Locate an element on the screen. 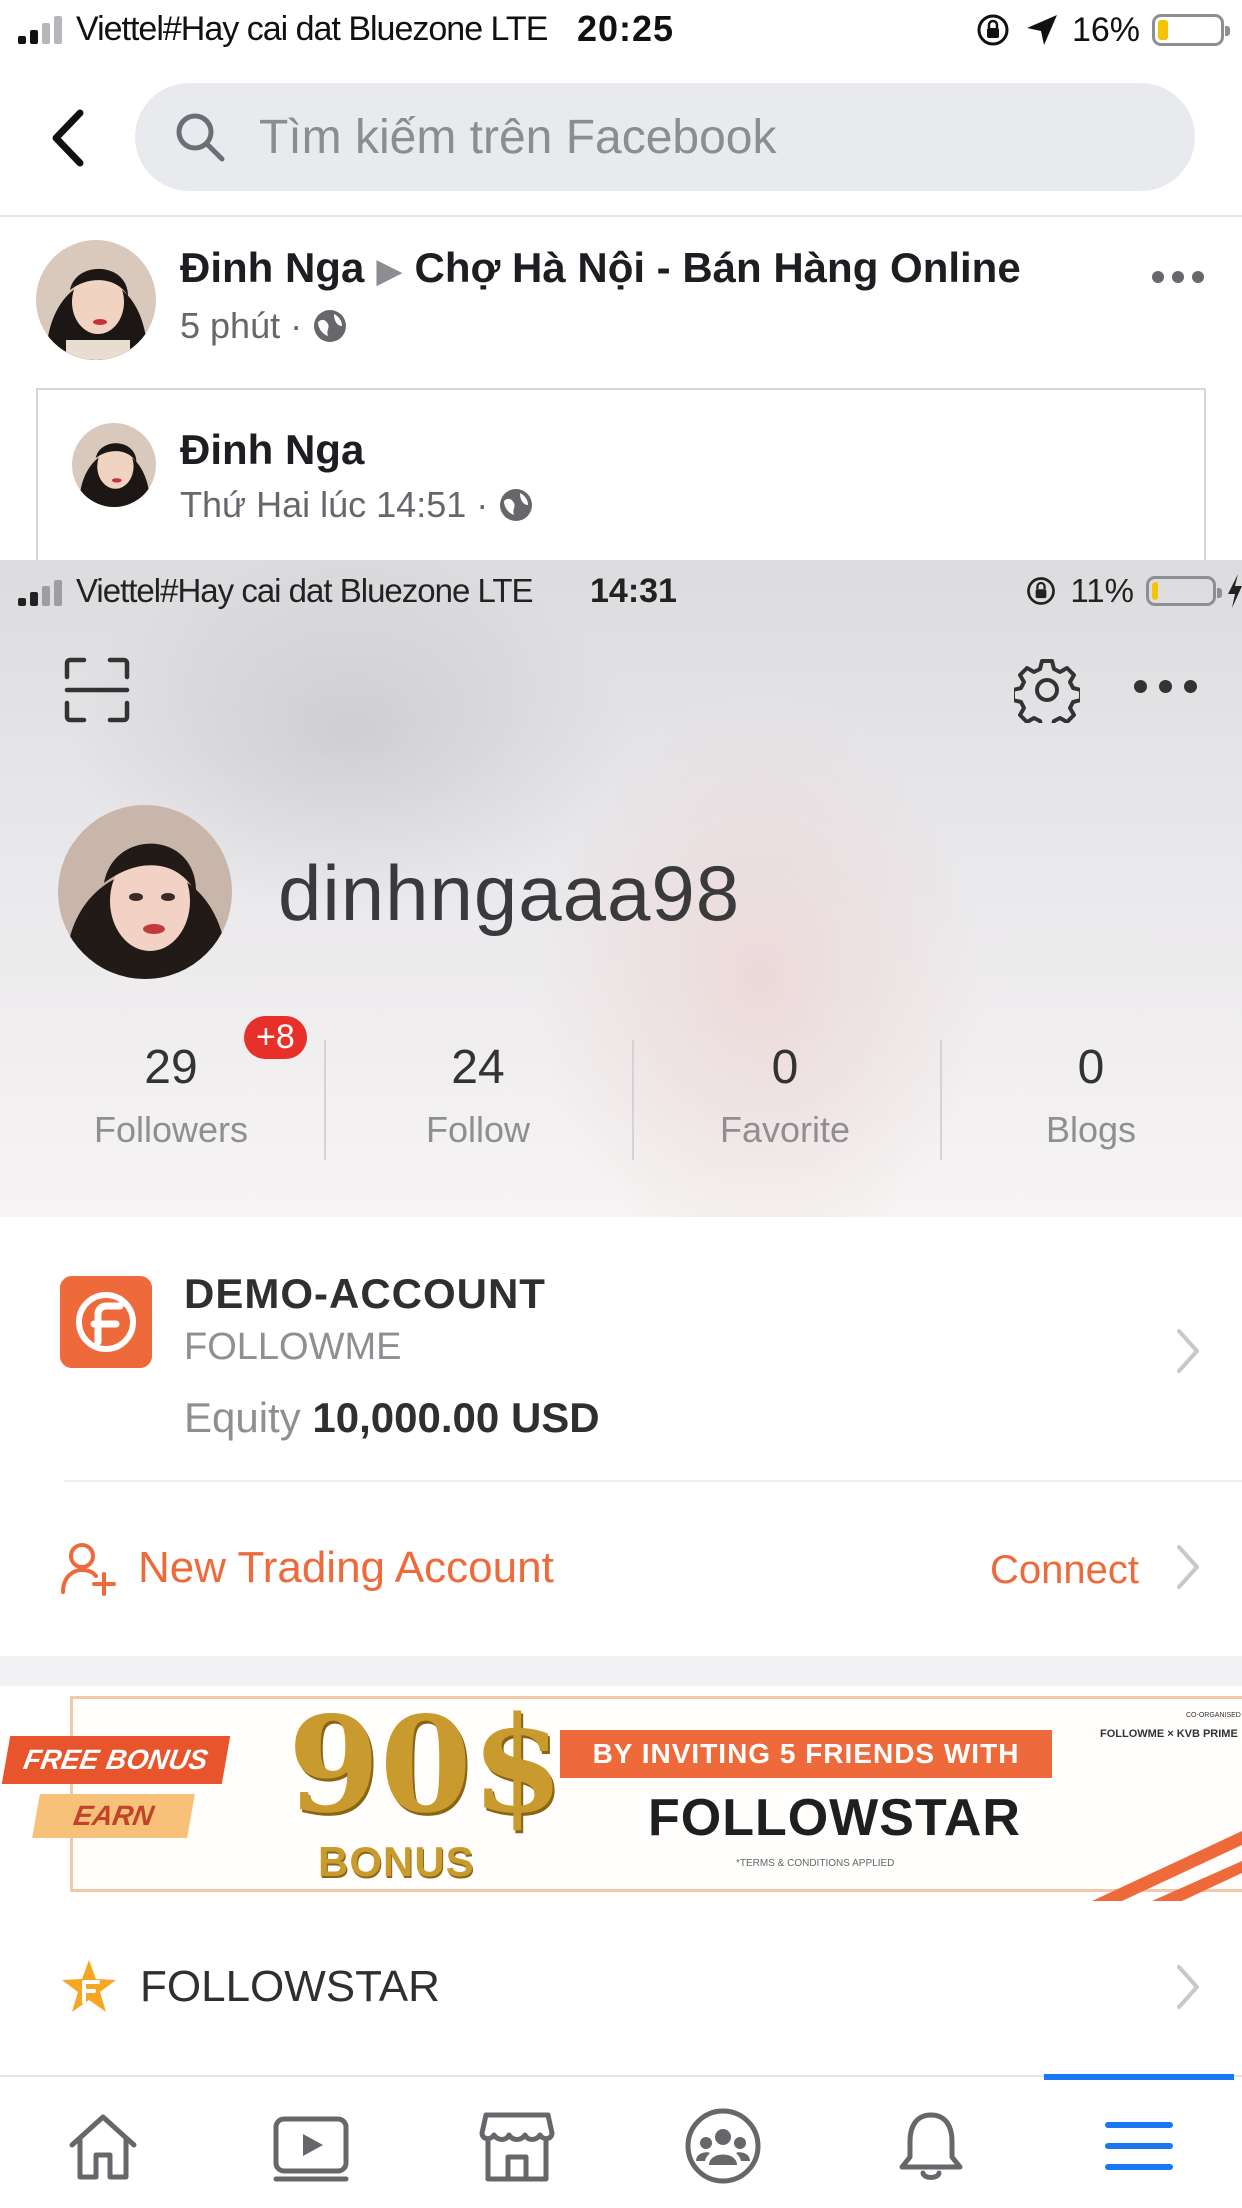 The width and height of the screenshot is (1242, 2208). new-trading-account-row: New Trading Account is located at coordinates (307, 1568).